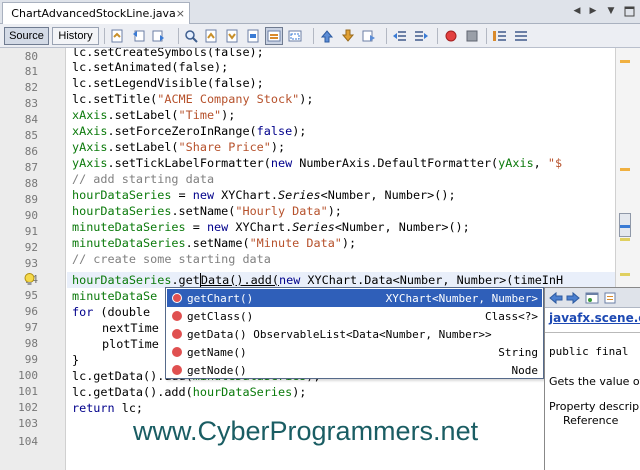 The width and height of the screenshot is (640, 470). I want to click on find-previous-icon, so click(211, 36).